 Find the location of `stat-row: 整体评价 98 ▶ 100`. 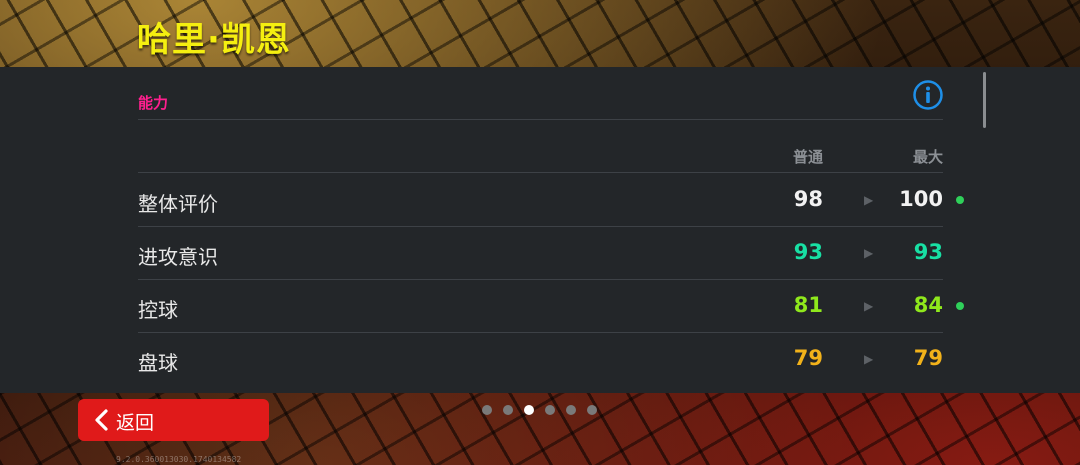

stat-row: 整体评价 98 ▶ 100 is located at coordinates (553, 200).